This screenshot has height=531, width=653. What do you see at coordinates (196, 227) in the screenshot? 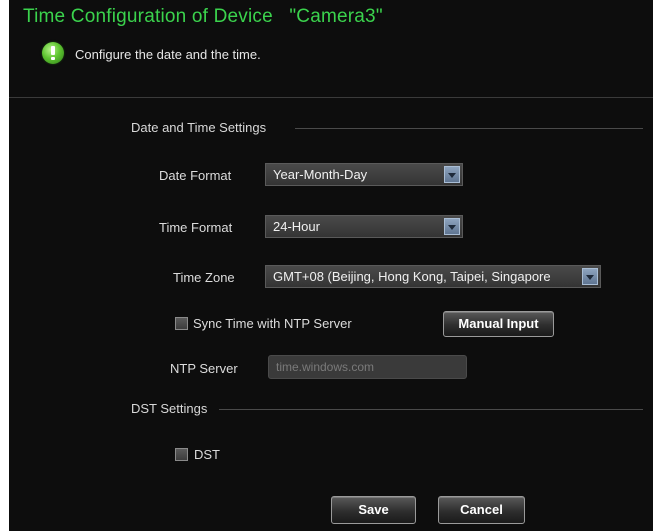
I see `time-format-label: Time Format` at bounding box center [196, 227].